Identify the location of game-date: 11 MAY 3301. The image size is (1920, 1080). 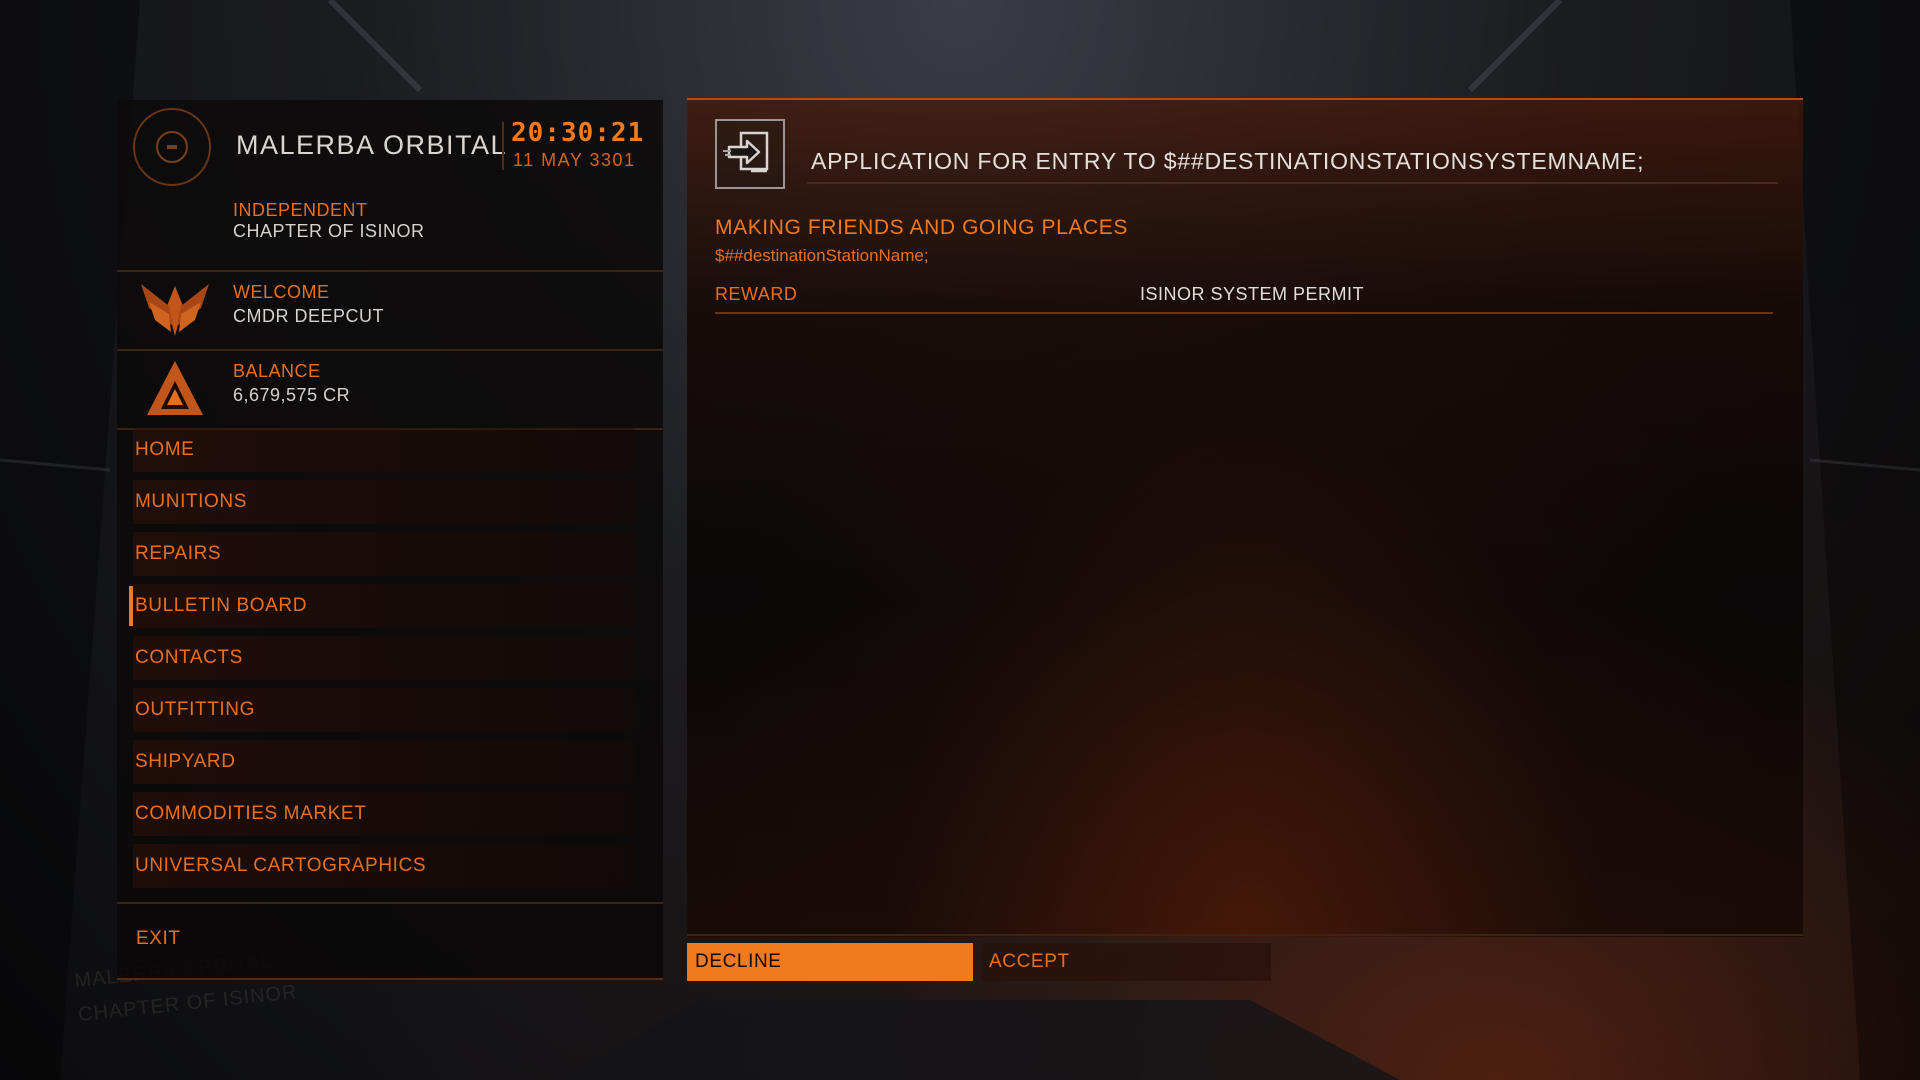
(574, 160).